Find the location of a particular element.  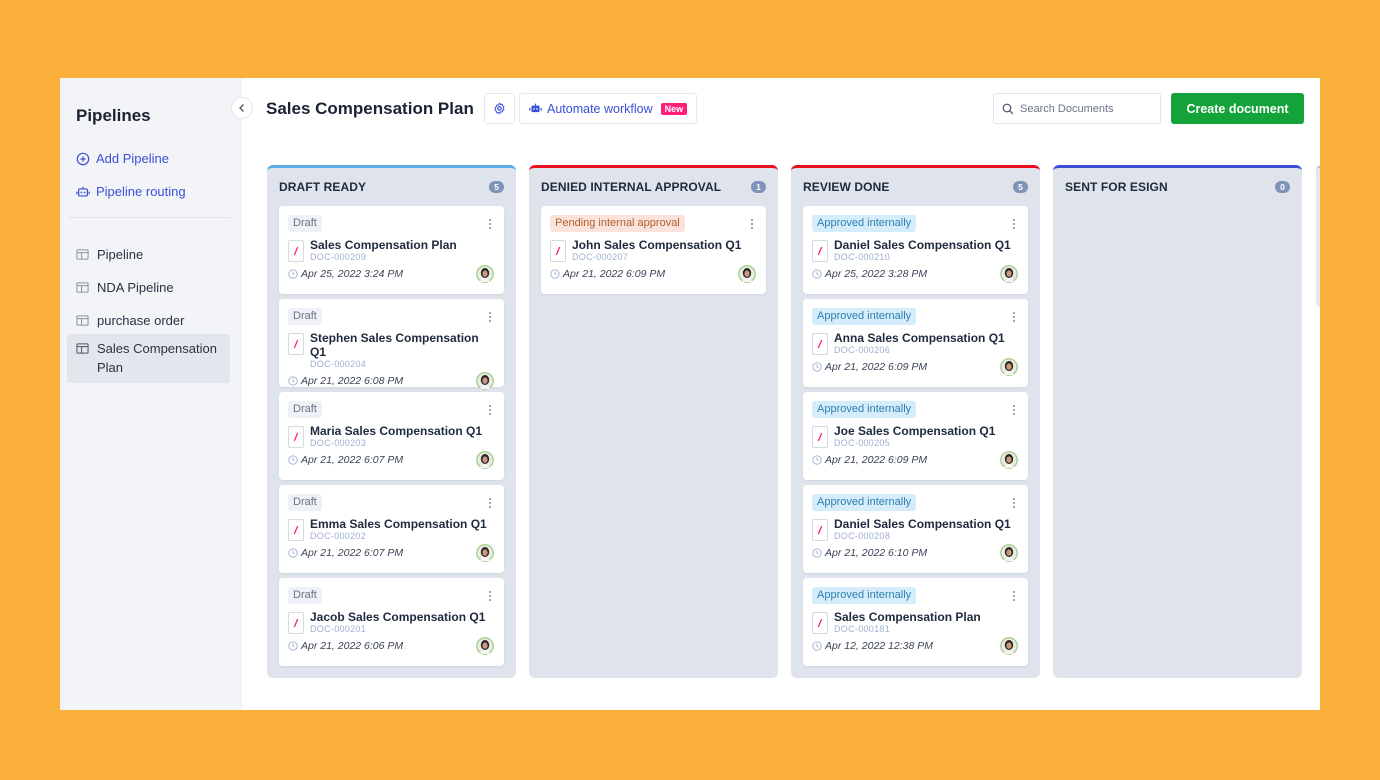

sidebar-item-label: Pipeline is located at coordinates (120, 254).